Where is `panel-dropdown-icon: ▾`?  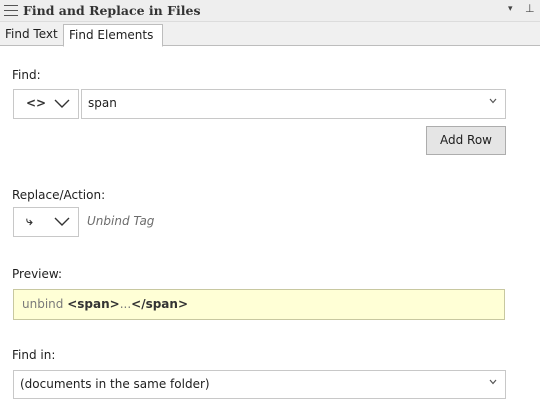 panel-dropdown-icon: ▾ is located at coordinates (510, 9).